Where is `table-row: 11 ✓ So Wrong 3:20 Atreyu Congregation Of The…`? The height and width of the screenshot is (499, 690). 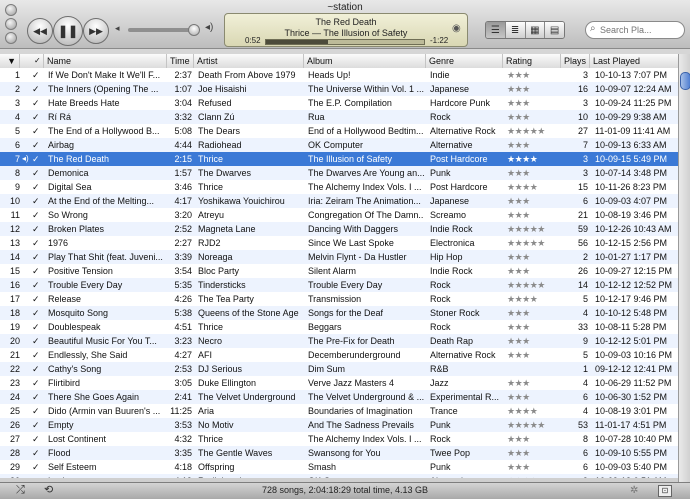 table-row: 11 ✓ So Wrong 3:20 Atreyu Congregation Of The… is located at coordinates (339, 215).